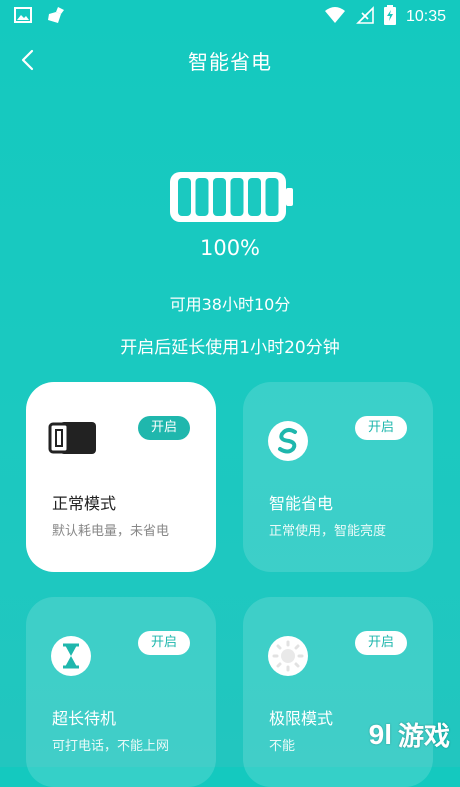  I want to click on available-time: 可用38小时10分, so click(230, 304).